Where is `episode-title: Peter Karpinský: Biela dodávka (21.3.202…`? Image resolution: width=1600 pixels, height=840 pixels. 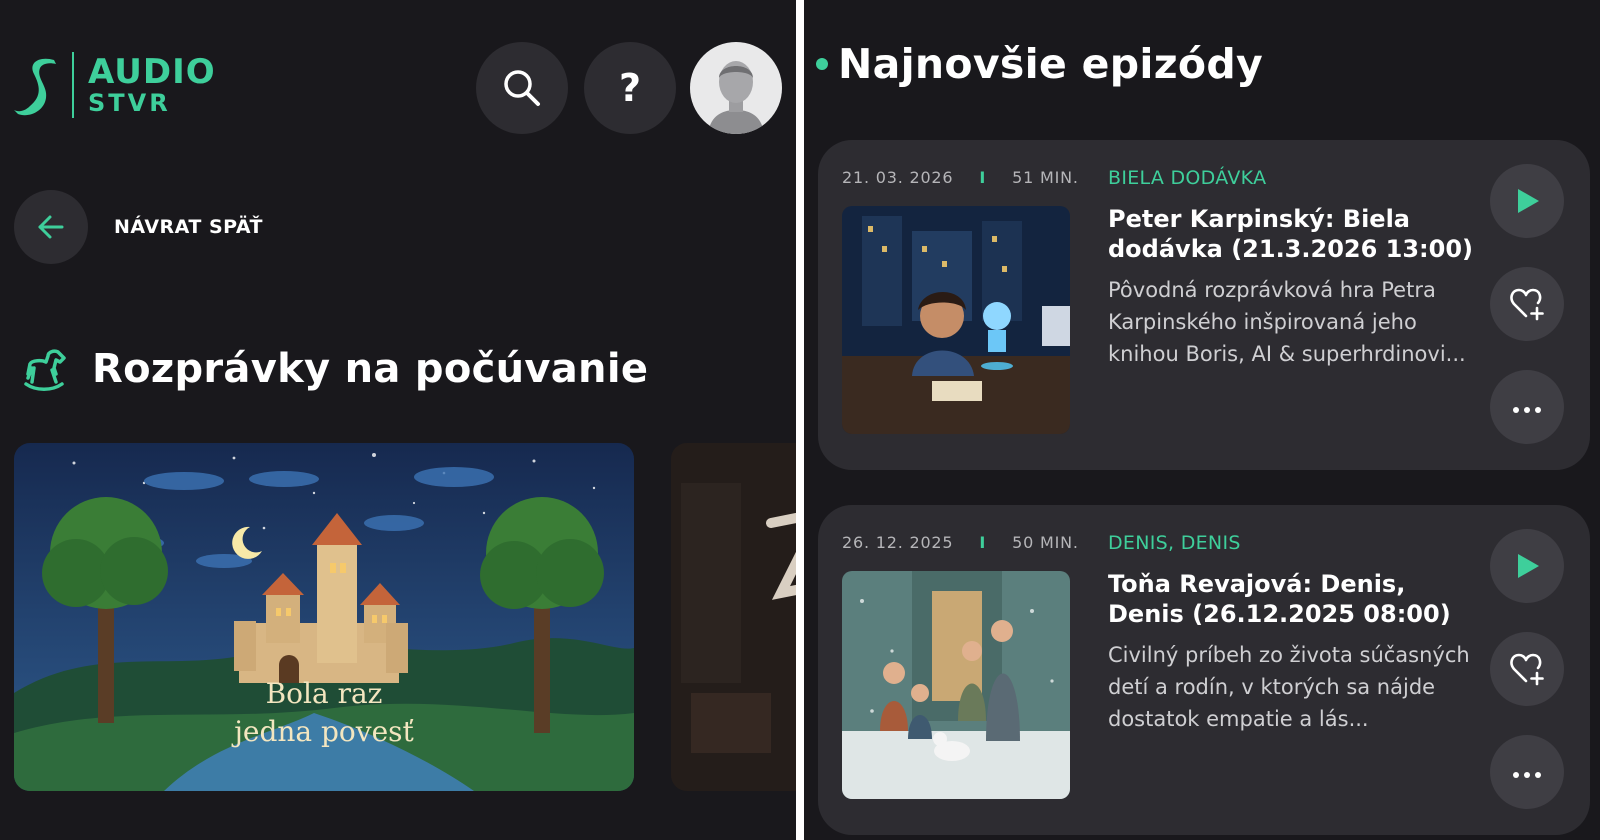 episode-title: Peter Karpinský: Biela dodávka (21.3.202… is located at coordinates (1293, 234).